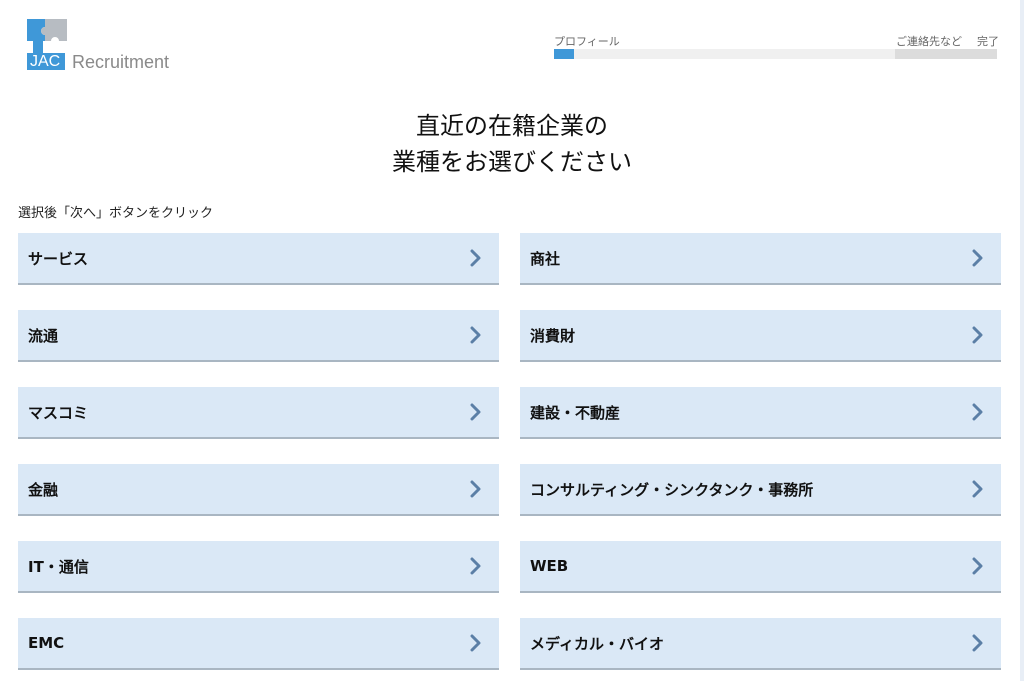 This screenshot has height=681, width=1024. I want to click on industry-option-button: EMC, so click(258, 643).